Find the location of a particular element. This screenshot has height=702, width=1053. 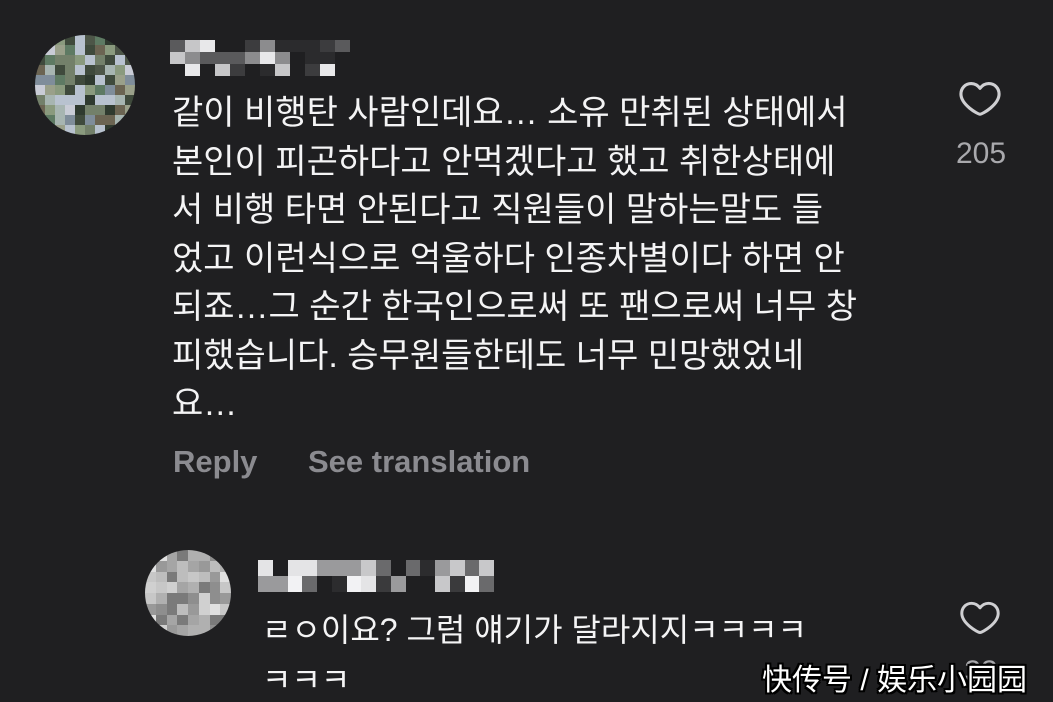

comment-text-line: 본인이 피곤하다고 안먹겠다고 했고 취한상태에 is located at coordinates (504, 161).